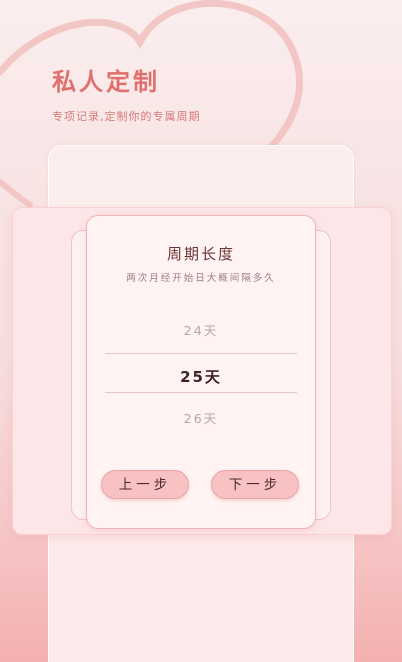 Image resolution: width=402 pixels, height=662 pixels. Describe the element at coordinates (255, 484) in the screenshot. I see `next-step-button: 下一步` at that location.